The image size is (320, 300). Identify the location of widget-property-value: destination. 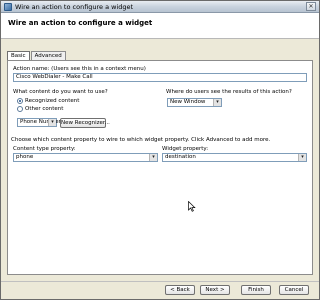
(180, 157).